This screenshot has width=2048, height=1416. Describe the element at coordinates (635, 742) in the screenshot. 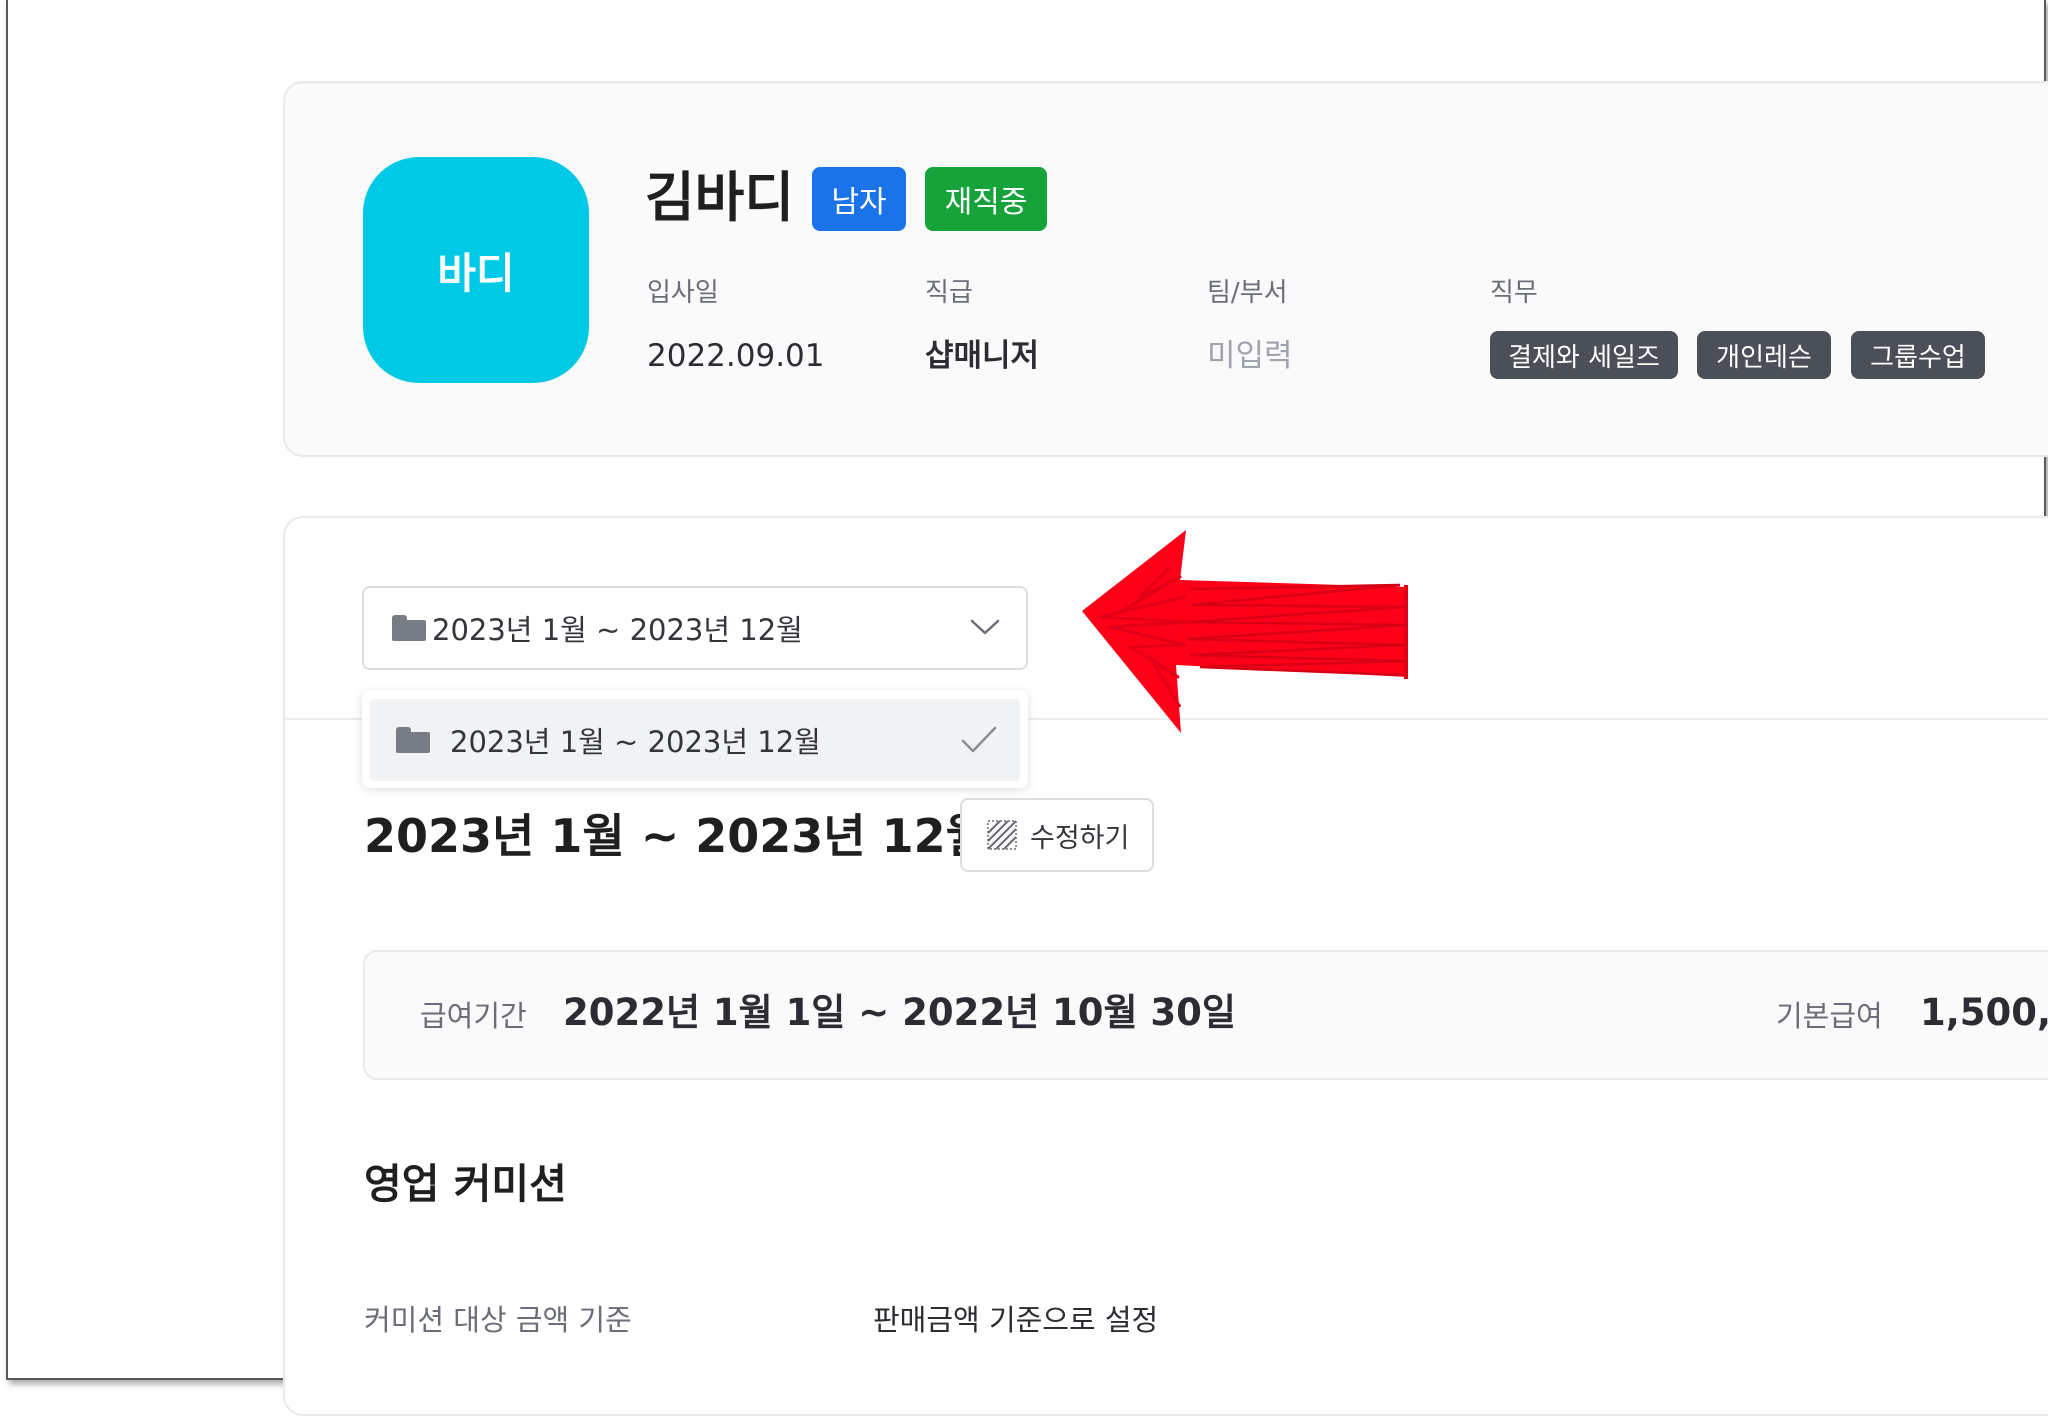

I see `period-option-label: 2023년 1월 ~ 2023년 12월` at that location.